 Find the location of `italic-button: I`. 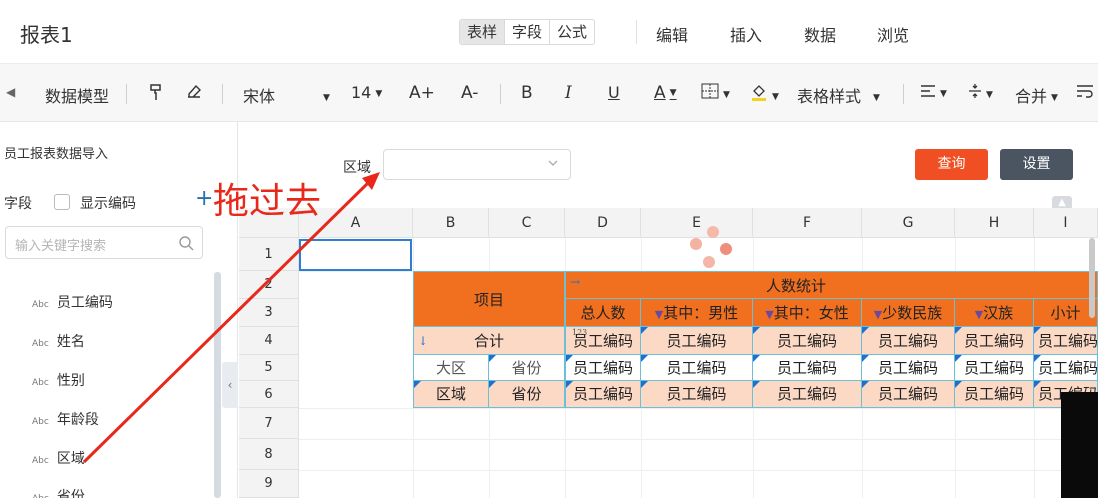

italic-button: I is located at coordinates (568, 93).